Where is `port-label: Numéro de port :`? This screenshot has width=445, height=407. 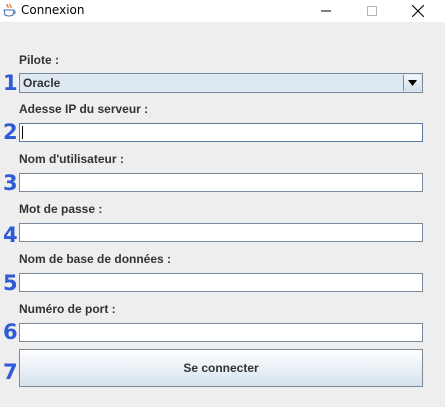 port-label: Numéro de port : is located at coordinates (67, 309).